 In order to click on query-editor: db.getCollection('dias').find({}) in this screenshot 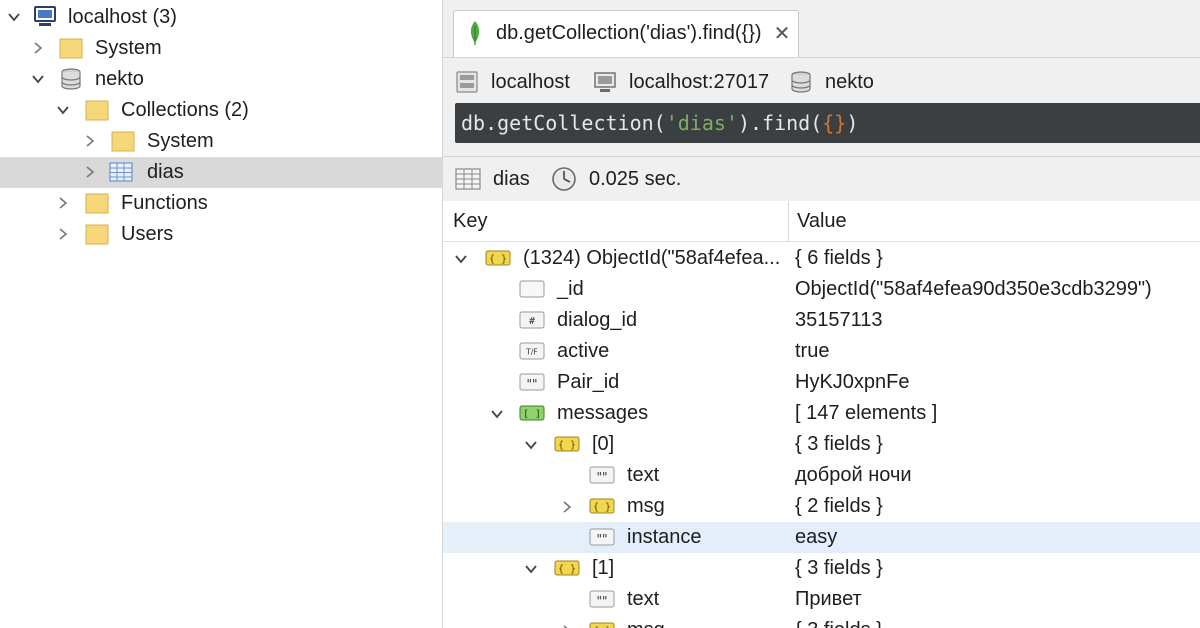, I will do `click(827, 123)`.